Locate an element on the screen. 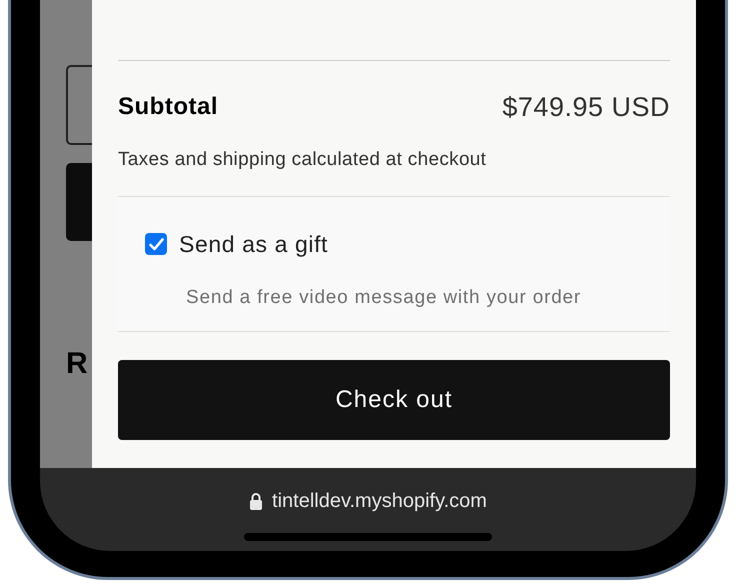 Image resolution: width=736 pixels, height=584 pixels. tax-note: Taxes and shipping calculated at checkout is located at coordinates (303, 160).